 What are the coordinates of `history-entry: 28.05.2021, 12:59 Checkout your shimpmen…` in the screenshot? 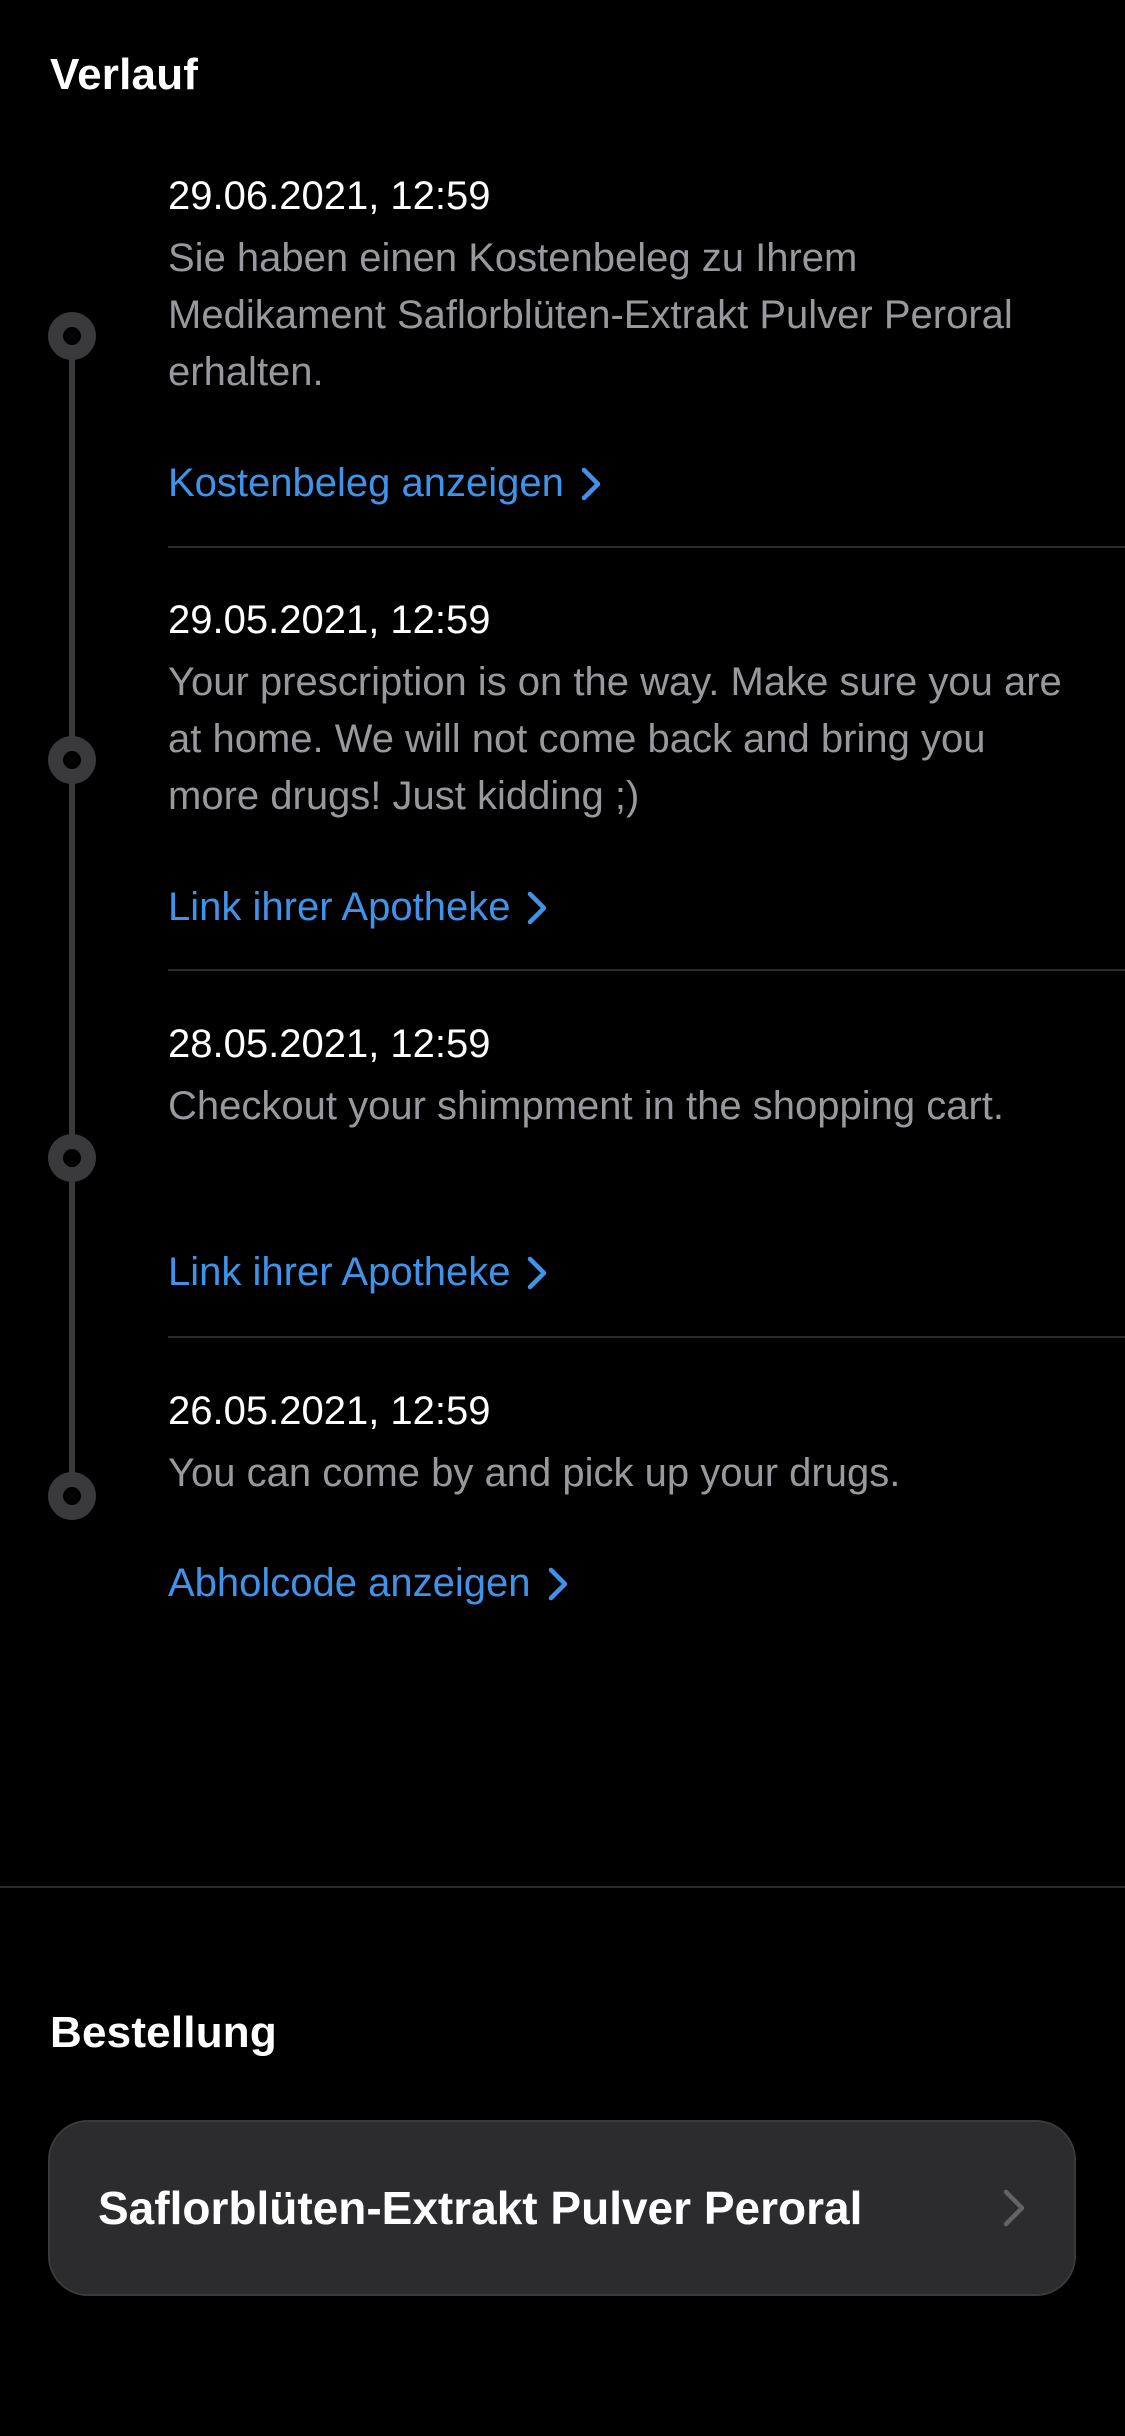 It's located at (646, 1166).